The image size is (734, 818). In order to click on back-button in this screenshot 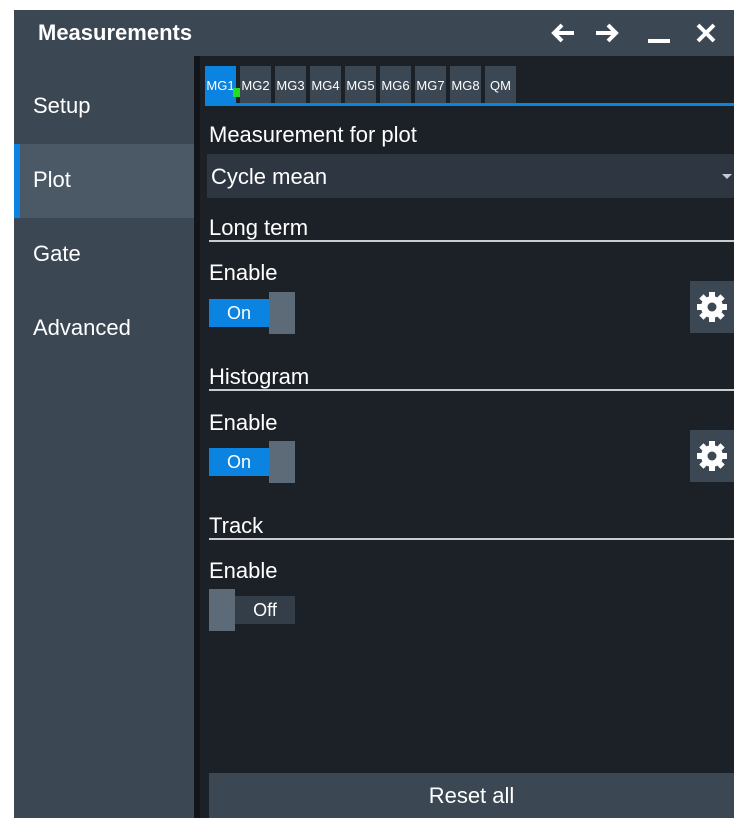, I will do `click(563, 33)`.